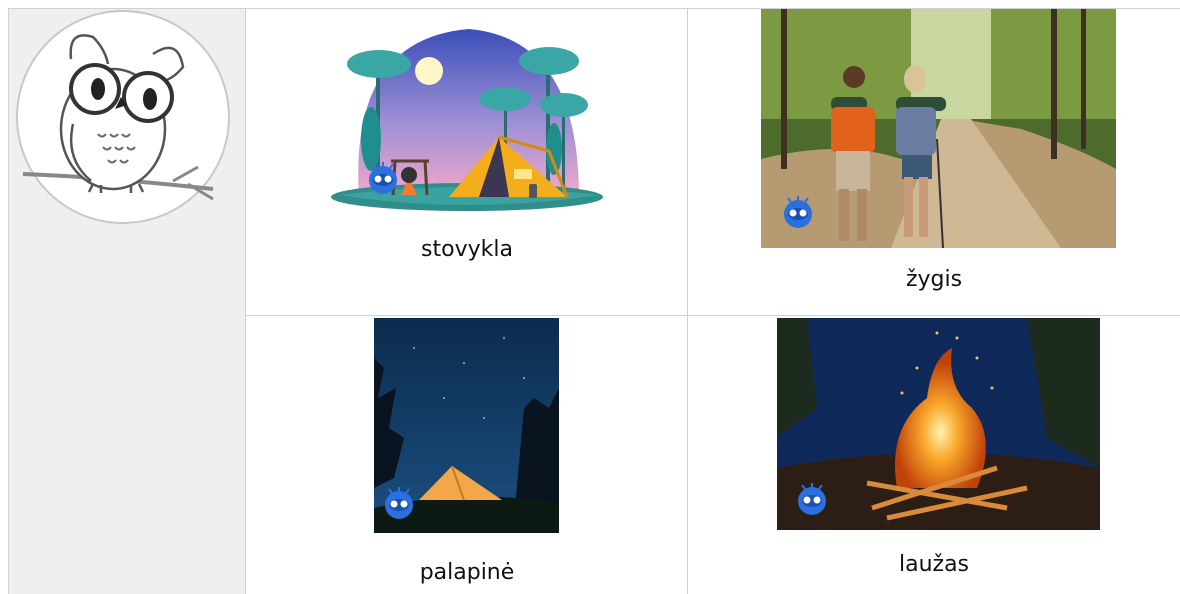  I want to click on card-label: stovykla, so click(467, 249).